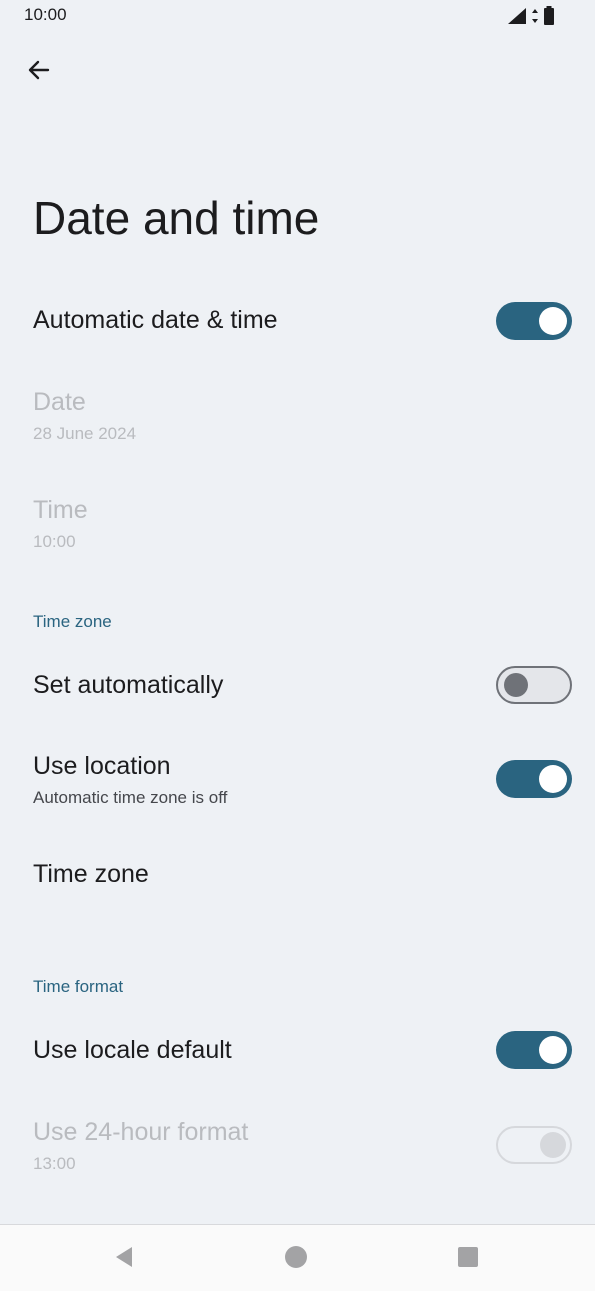  I want to click on back-button, so click(39, 72).